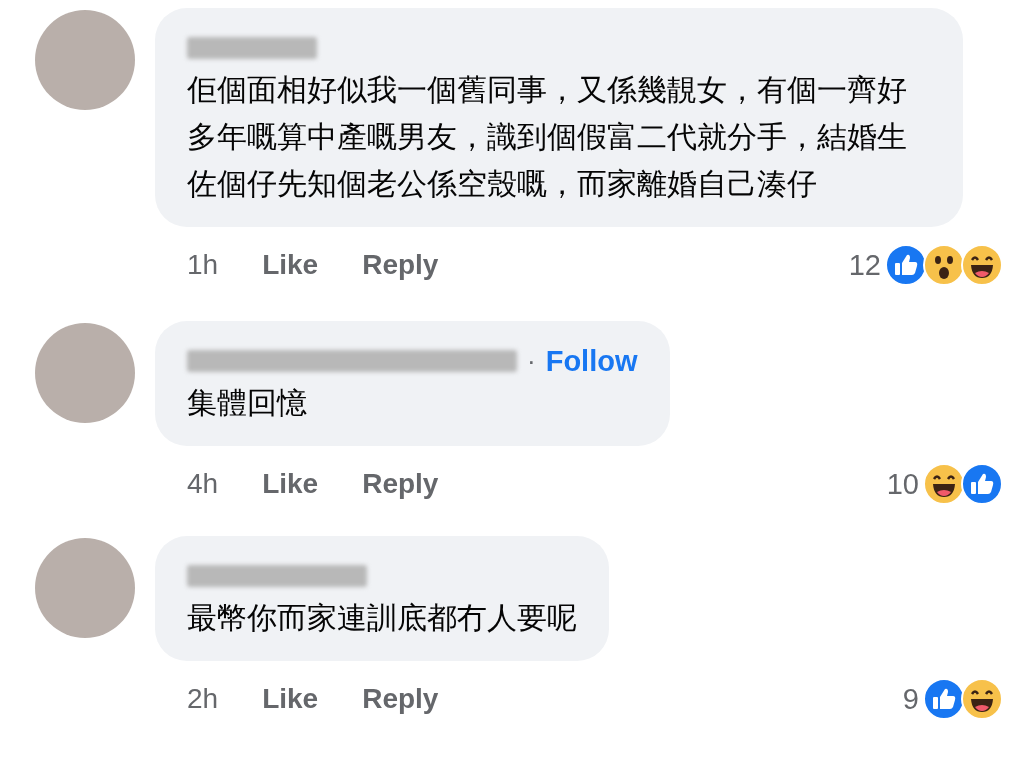 This screenshot has width=1024, height=761. What do you see at coordinates (203, 699) in the screenshot?
I see `comment-time: 2h` at bounding box center [203, 699].